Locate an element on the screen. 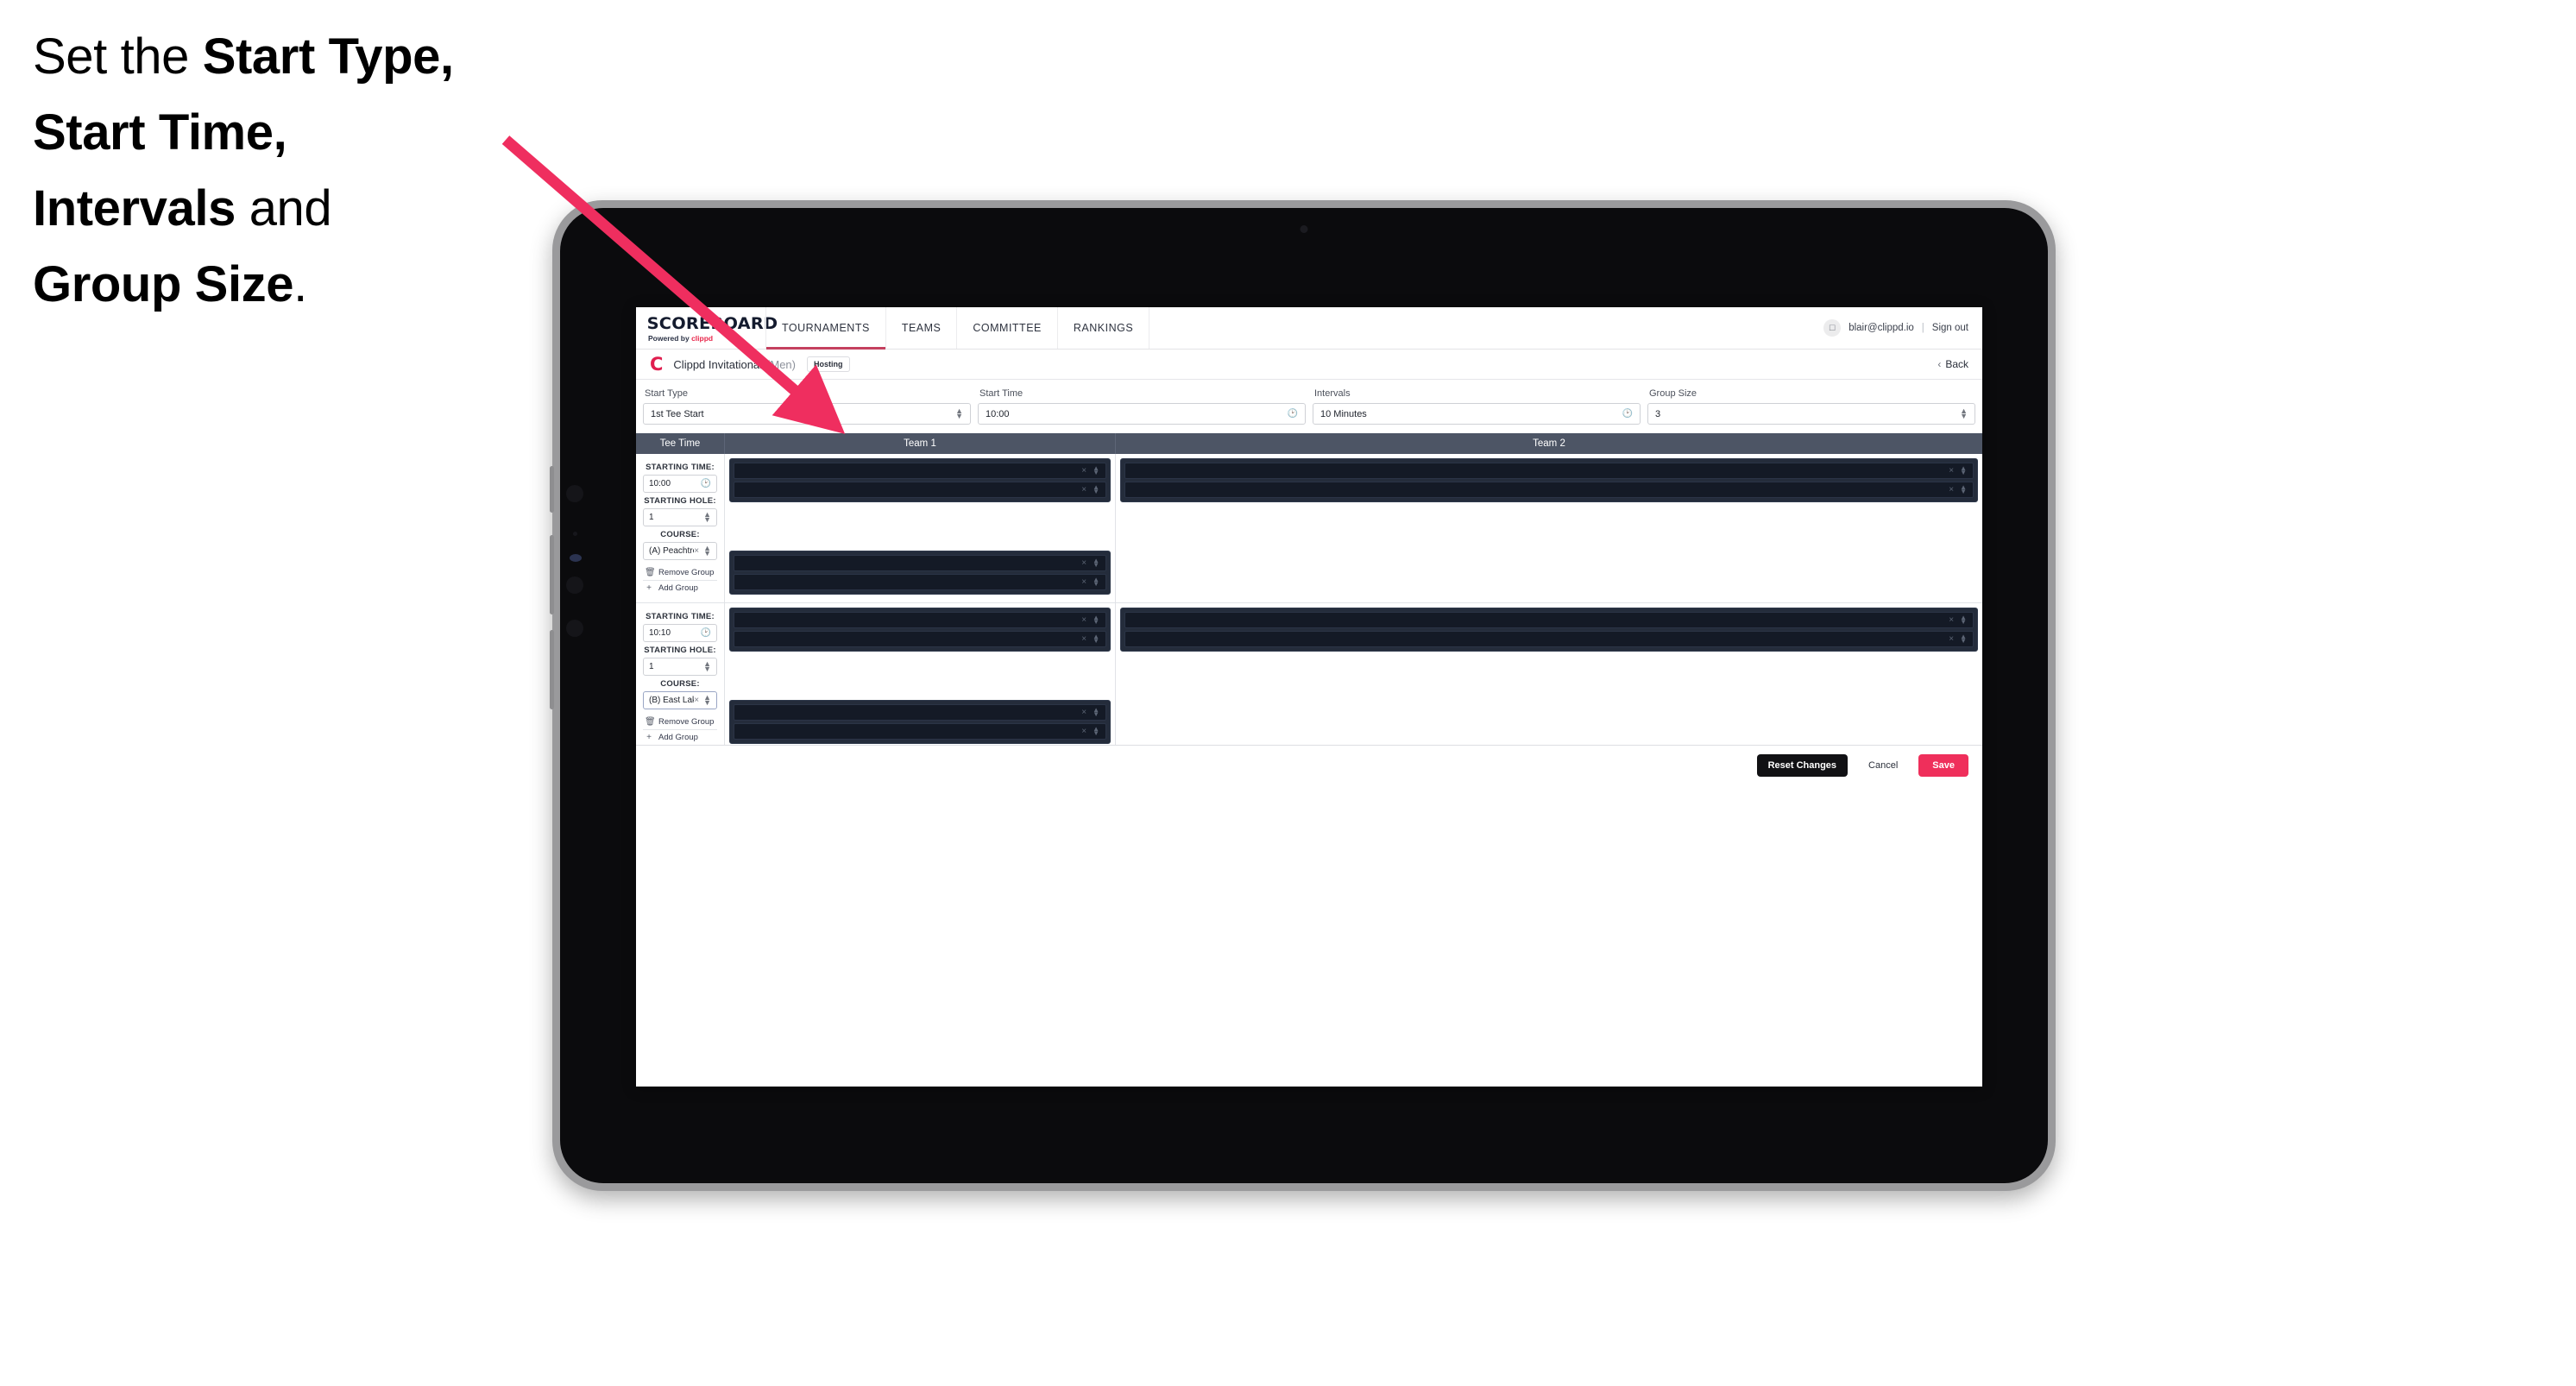 This screenshot has width=2576, height=1386. sign-out-link: Sign out is located at coordinates (1950, 328).